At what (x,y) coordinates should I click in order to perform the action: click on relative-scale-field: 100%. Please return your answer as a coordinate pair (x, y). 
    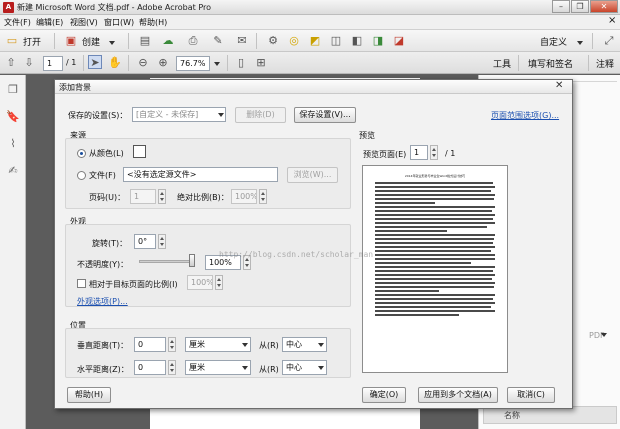
    Looking at the image, I should click on (200, 282).